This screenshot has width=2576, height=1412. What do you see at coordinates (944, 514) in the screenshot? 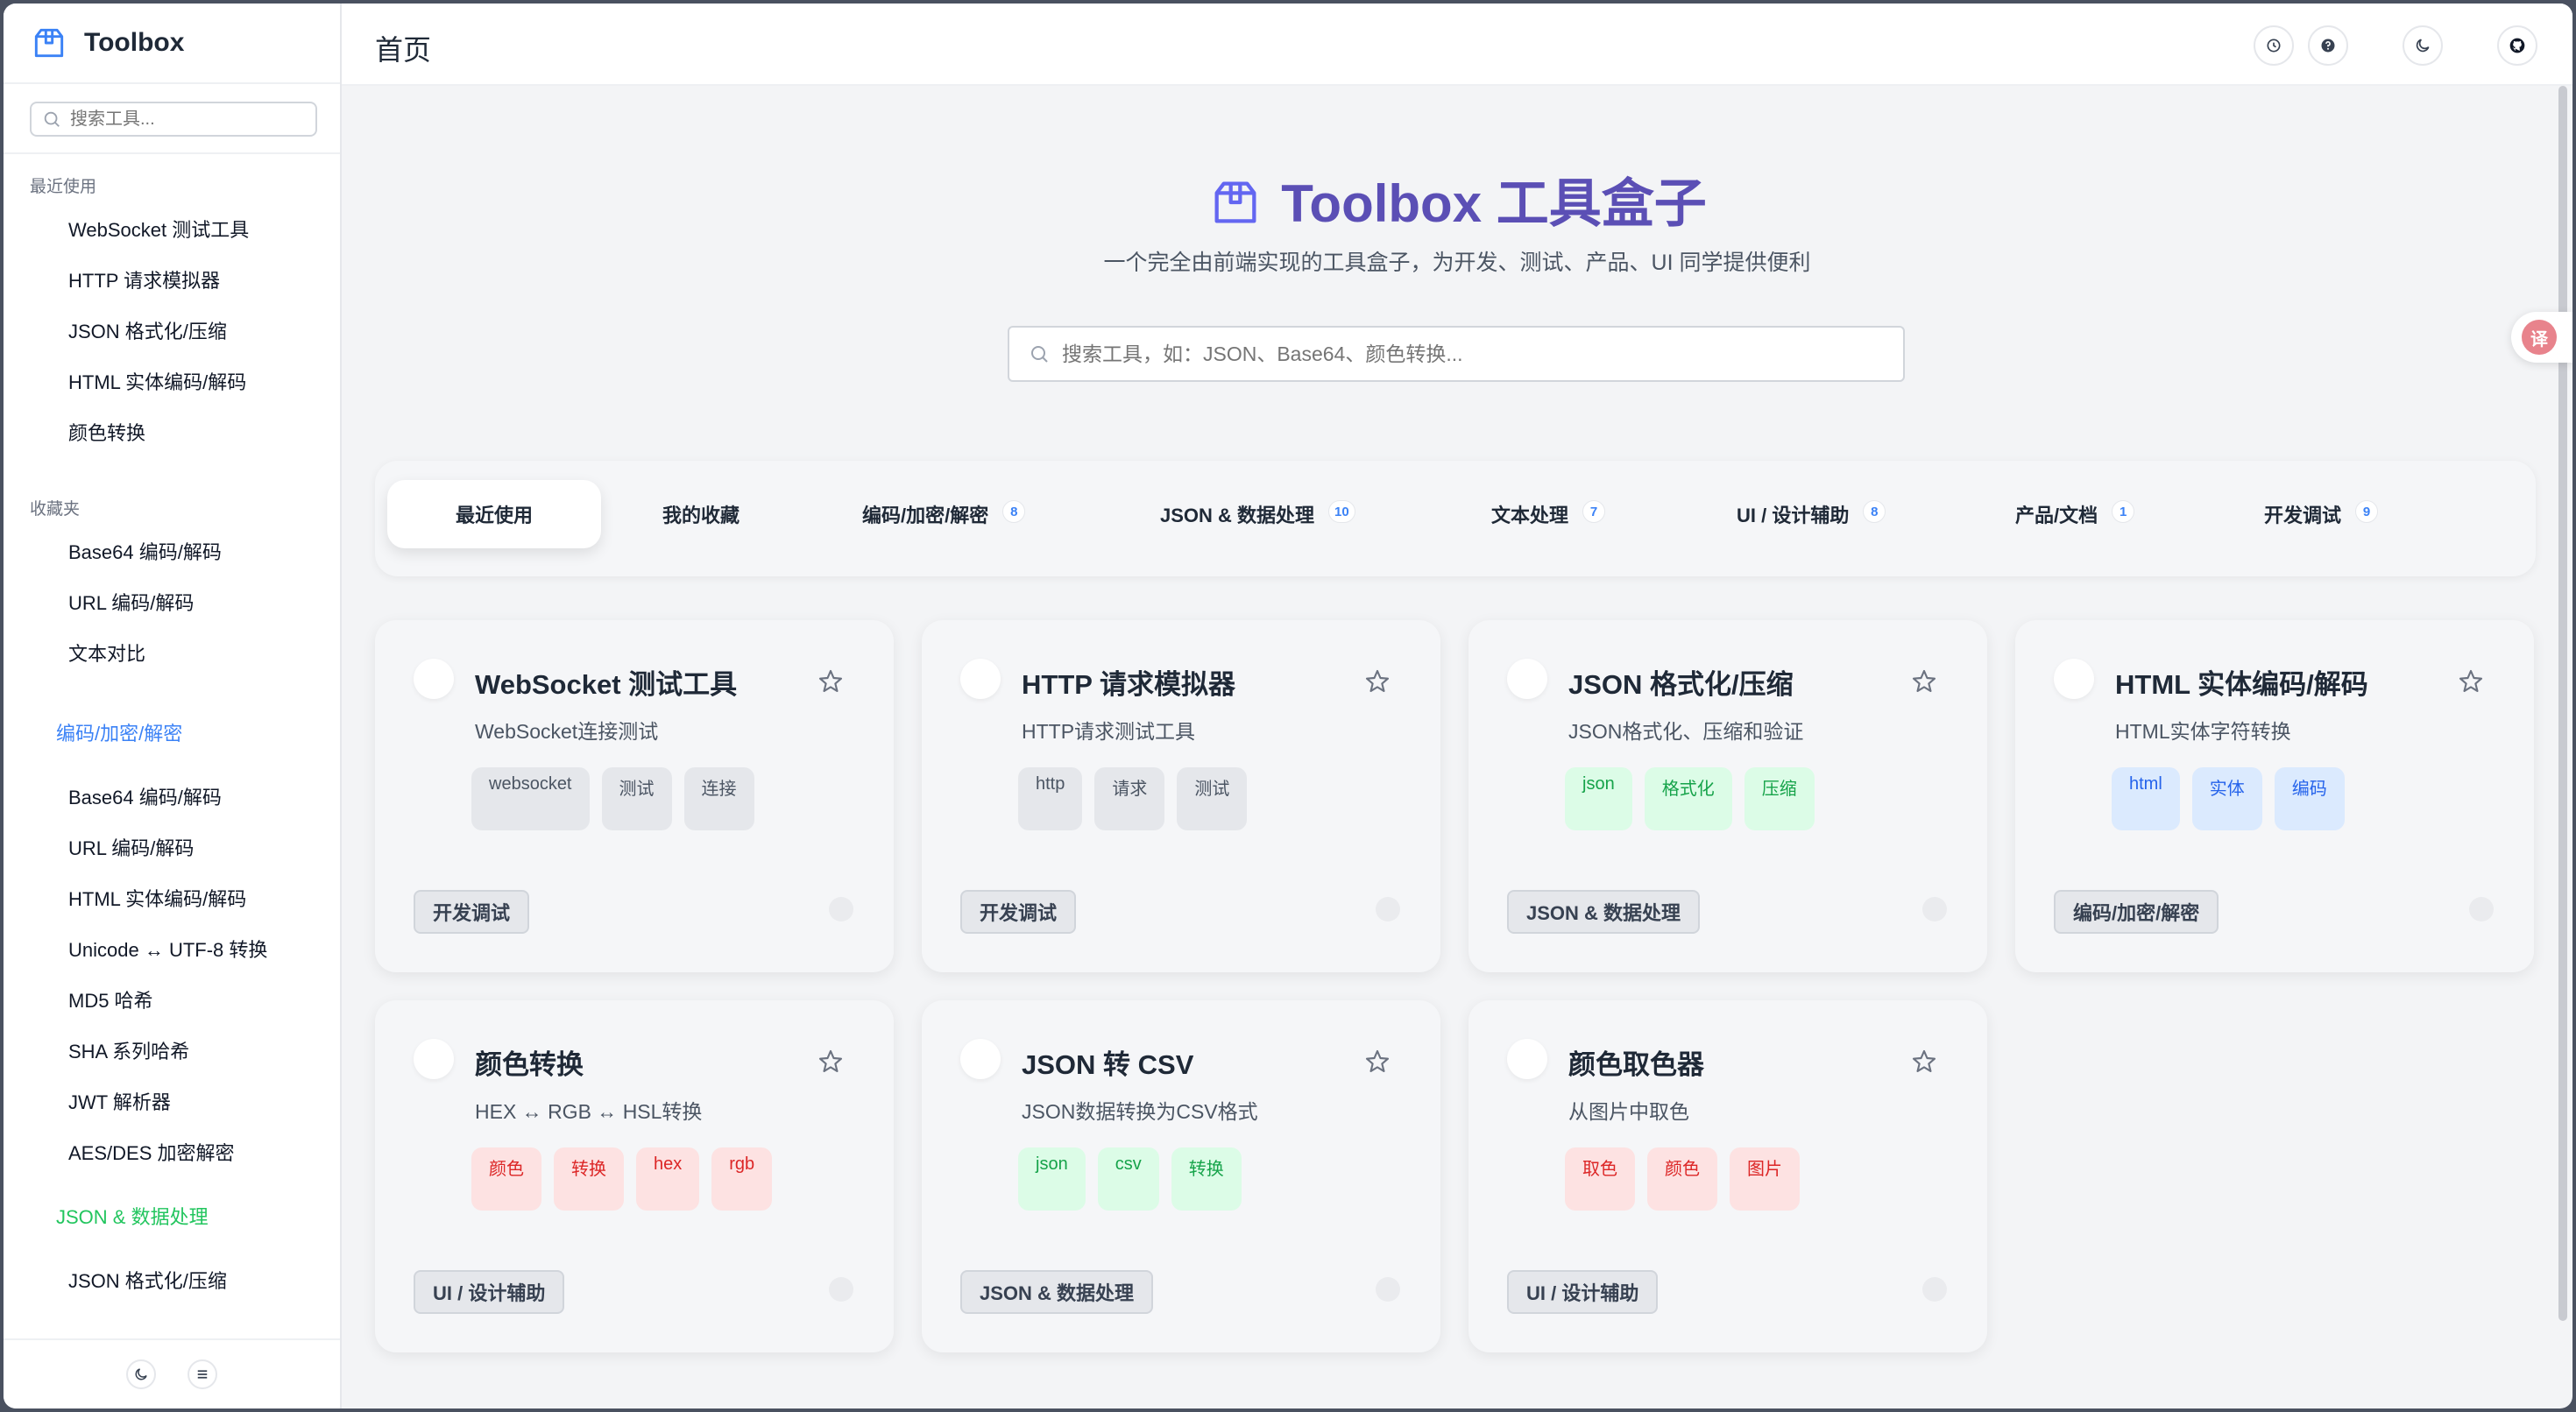
I see `tab-encoding: 编码/加密/解密 8` at bounding box center [944, 514].